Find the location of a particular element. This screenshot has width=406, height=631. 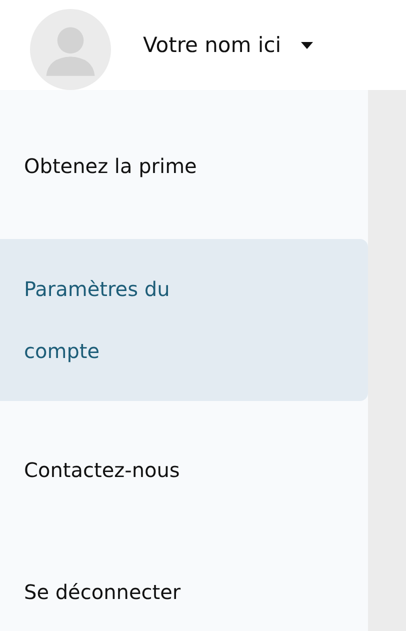

menu-item: Obtenez la prime is located at coordinates (184, 166).